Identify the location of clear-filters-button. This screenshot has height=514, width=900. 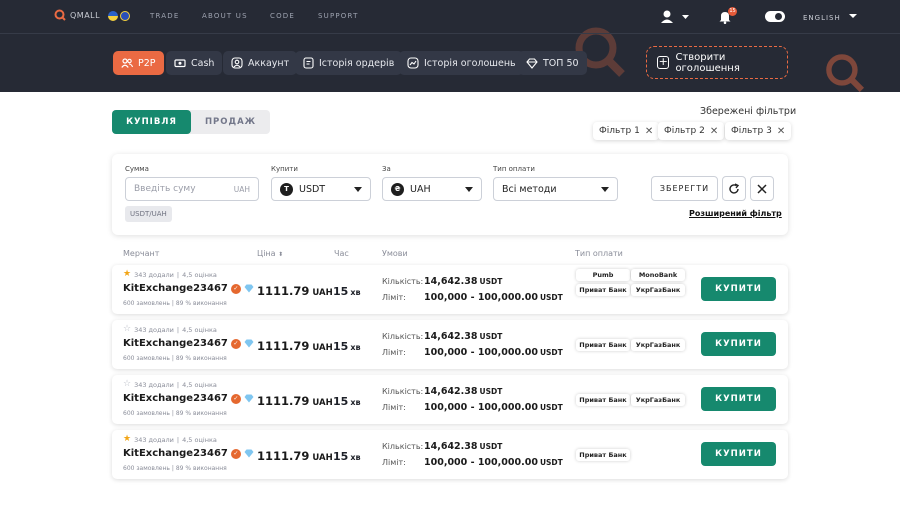
(762, 188).